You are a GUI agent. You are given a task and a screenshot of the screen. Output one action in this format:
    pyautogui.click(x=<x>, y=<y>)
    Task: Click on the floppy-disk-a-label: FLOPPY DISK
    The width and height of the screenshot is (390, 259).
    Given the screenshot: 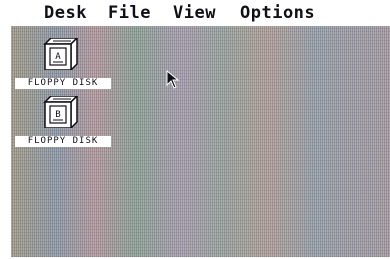 What is the action you would take?
    pyautogui.click(x=63, y=83)
    